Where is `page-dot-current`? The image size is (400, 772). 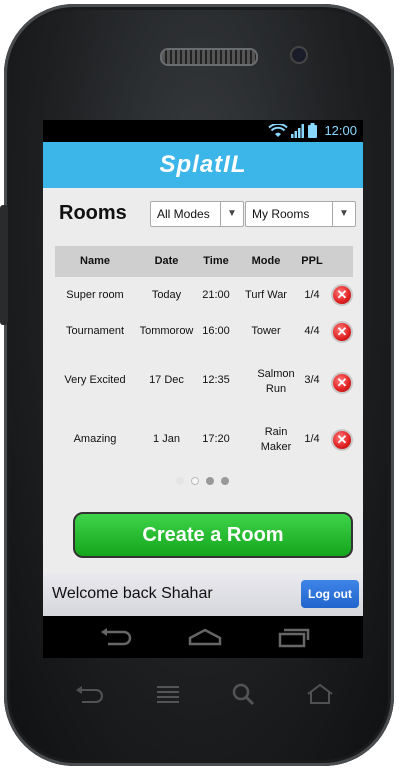
page-dot-current is located at coordinates (195, 481).